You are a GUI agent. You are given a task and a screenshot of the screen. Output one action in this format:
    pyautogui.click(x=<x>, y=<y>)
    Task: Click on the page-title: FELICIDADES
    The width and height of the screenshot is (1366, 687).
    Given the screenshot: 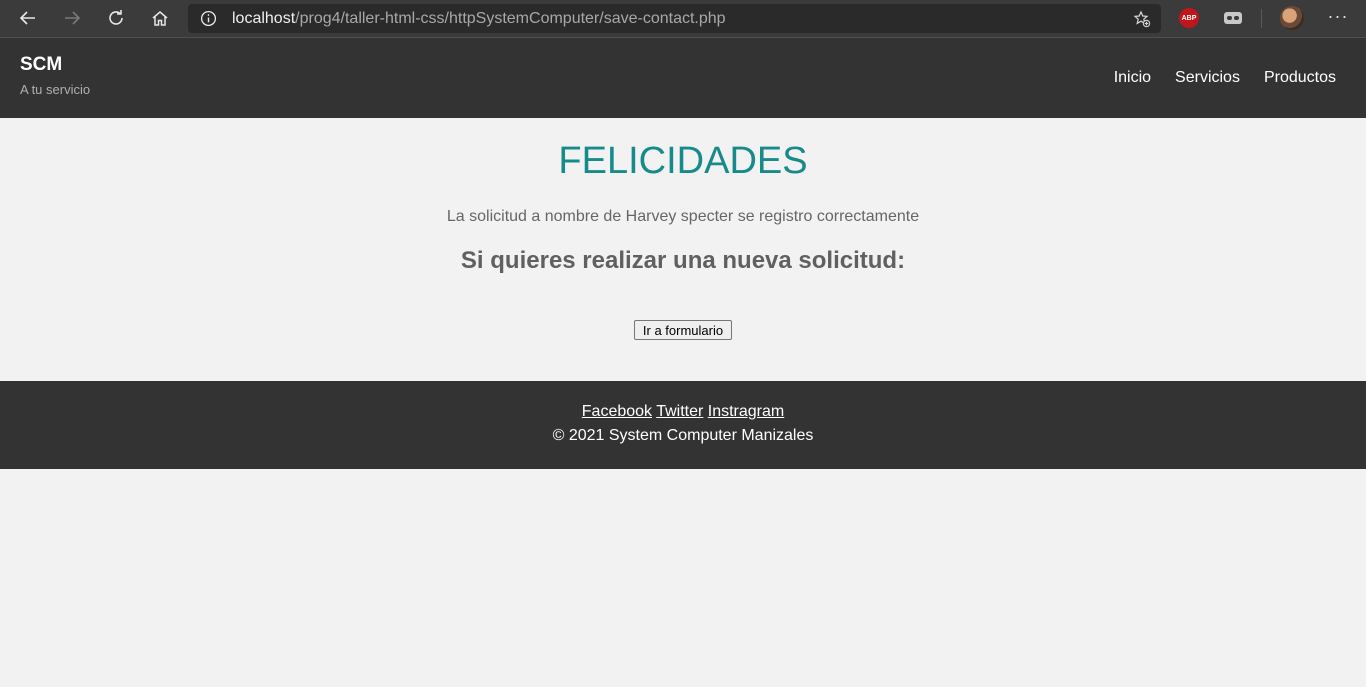 What is the action you would take?
    pyautogui.click(x=683, y=161)
    